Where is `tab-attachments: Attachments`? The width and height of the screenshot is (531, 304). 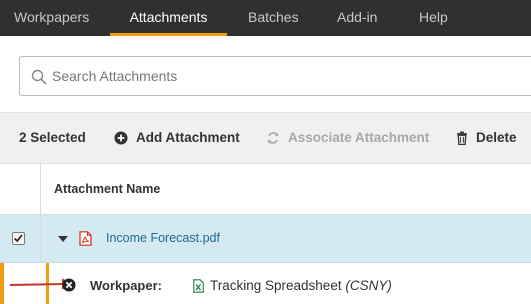 tab-attachments: Attachments is located at coordinates (168, 18).